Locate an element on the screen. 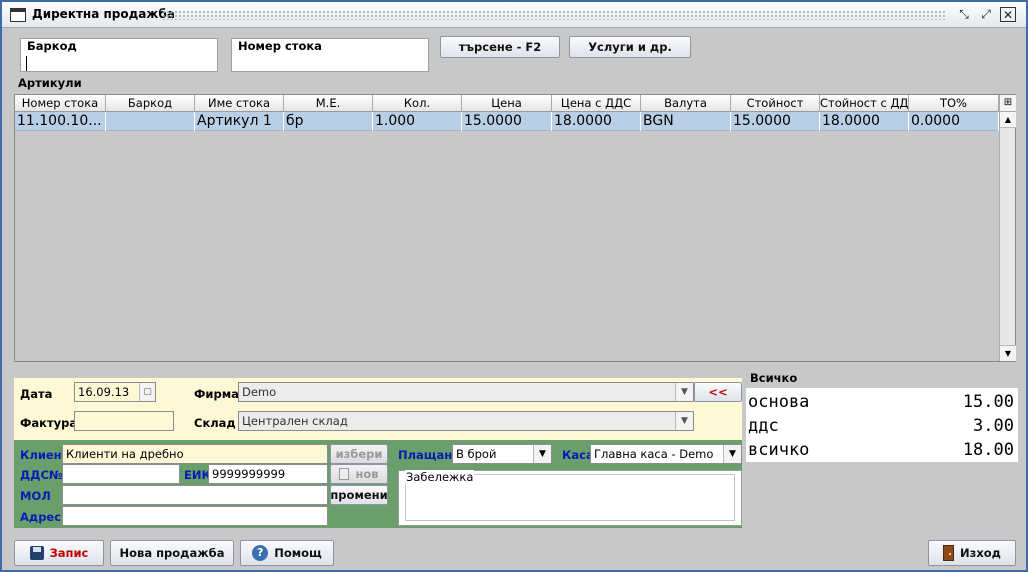 The width and height of the screenshot is (1028, 572). new-sale-button: Нова продажба is located at coordinates (172, 553).